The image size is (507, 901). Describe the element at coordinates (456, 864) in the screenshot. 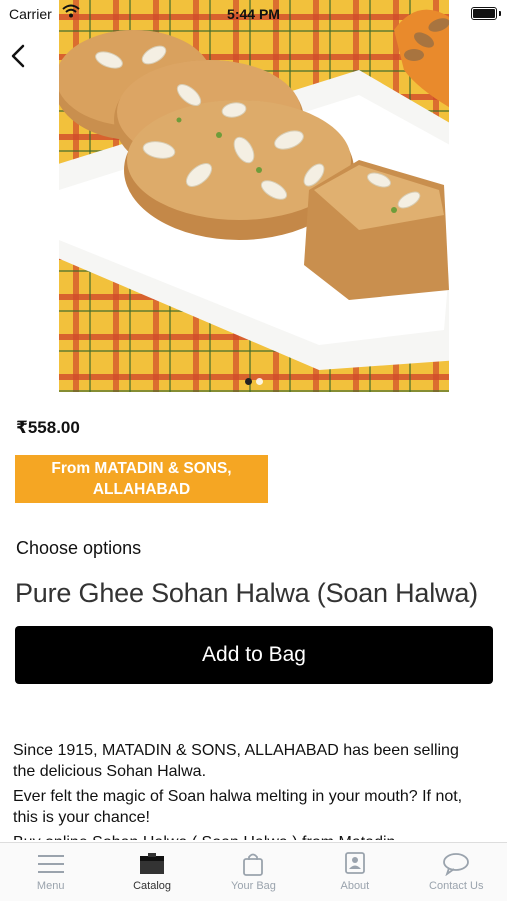

I see `chat-icon` at that location.